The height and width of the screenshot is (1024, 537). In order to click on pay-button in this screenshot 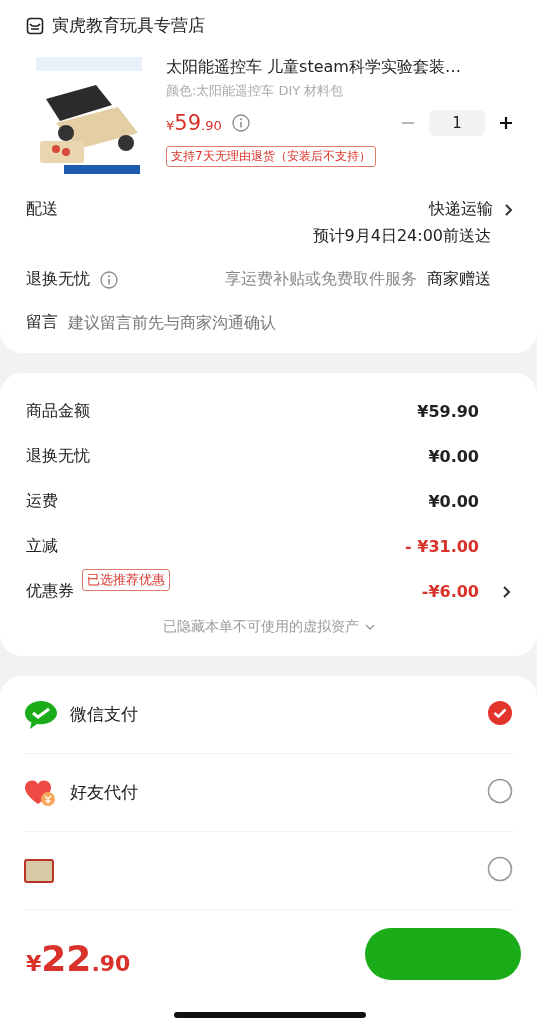, I will do `click(443, 954)`.